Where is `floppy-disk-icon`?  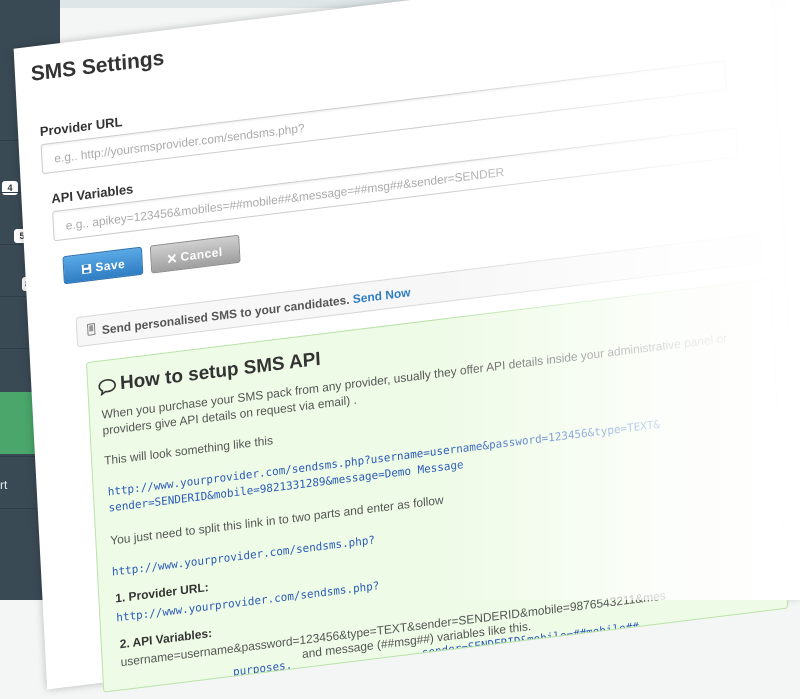
floppy-disk-icon is located at coordinates (87, 268).